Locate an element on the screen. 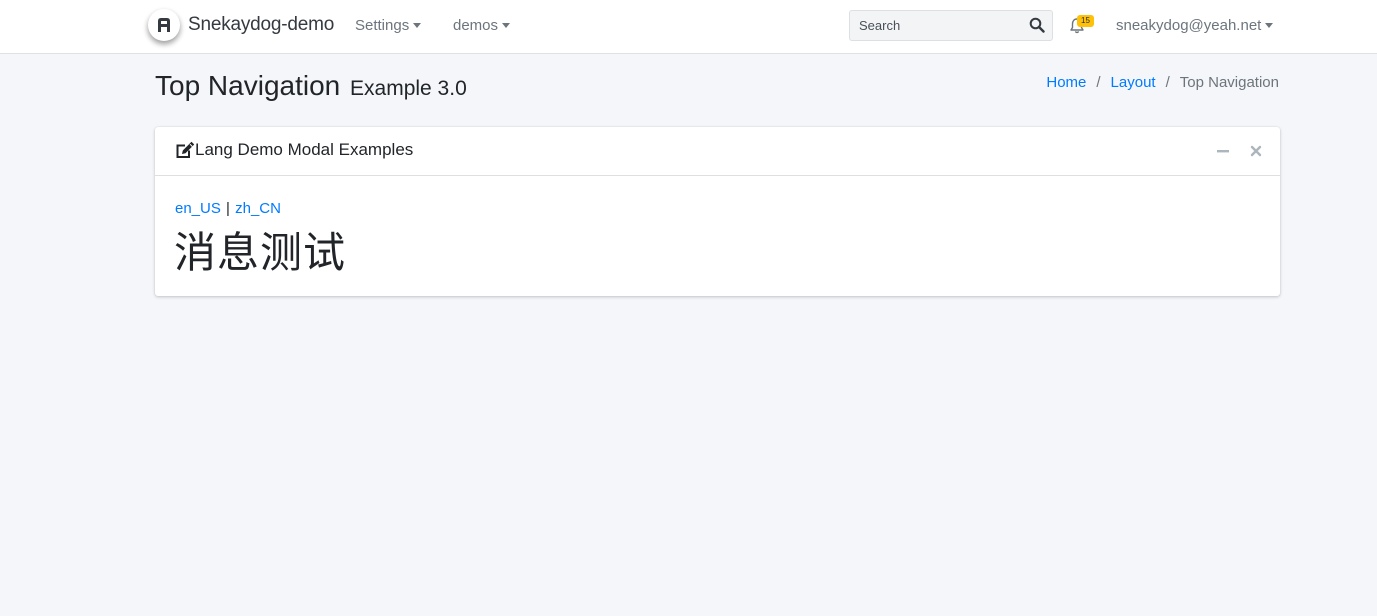 This screenshot has height=616, width=1377. search-input is located at coordinates (935, 25).